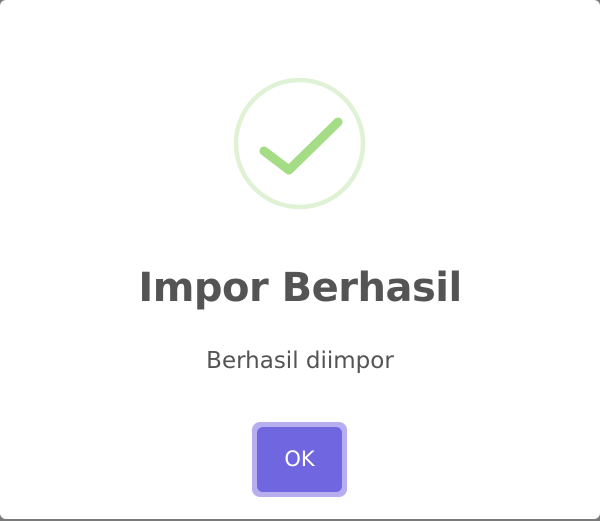  What do you see at coordinates (300, 288) in the screenshot?
I see `dialog-title: Impor Berhasil` at bounding box center [300, 288].